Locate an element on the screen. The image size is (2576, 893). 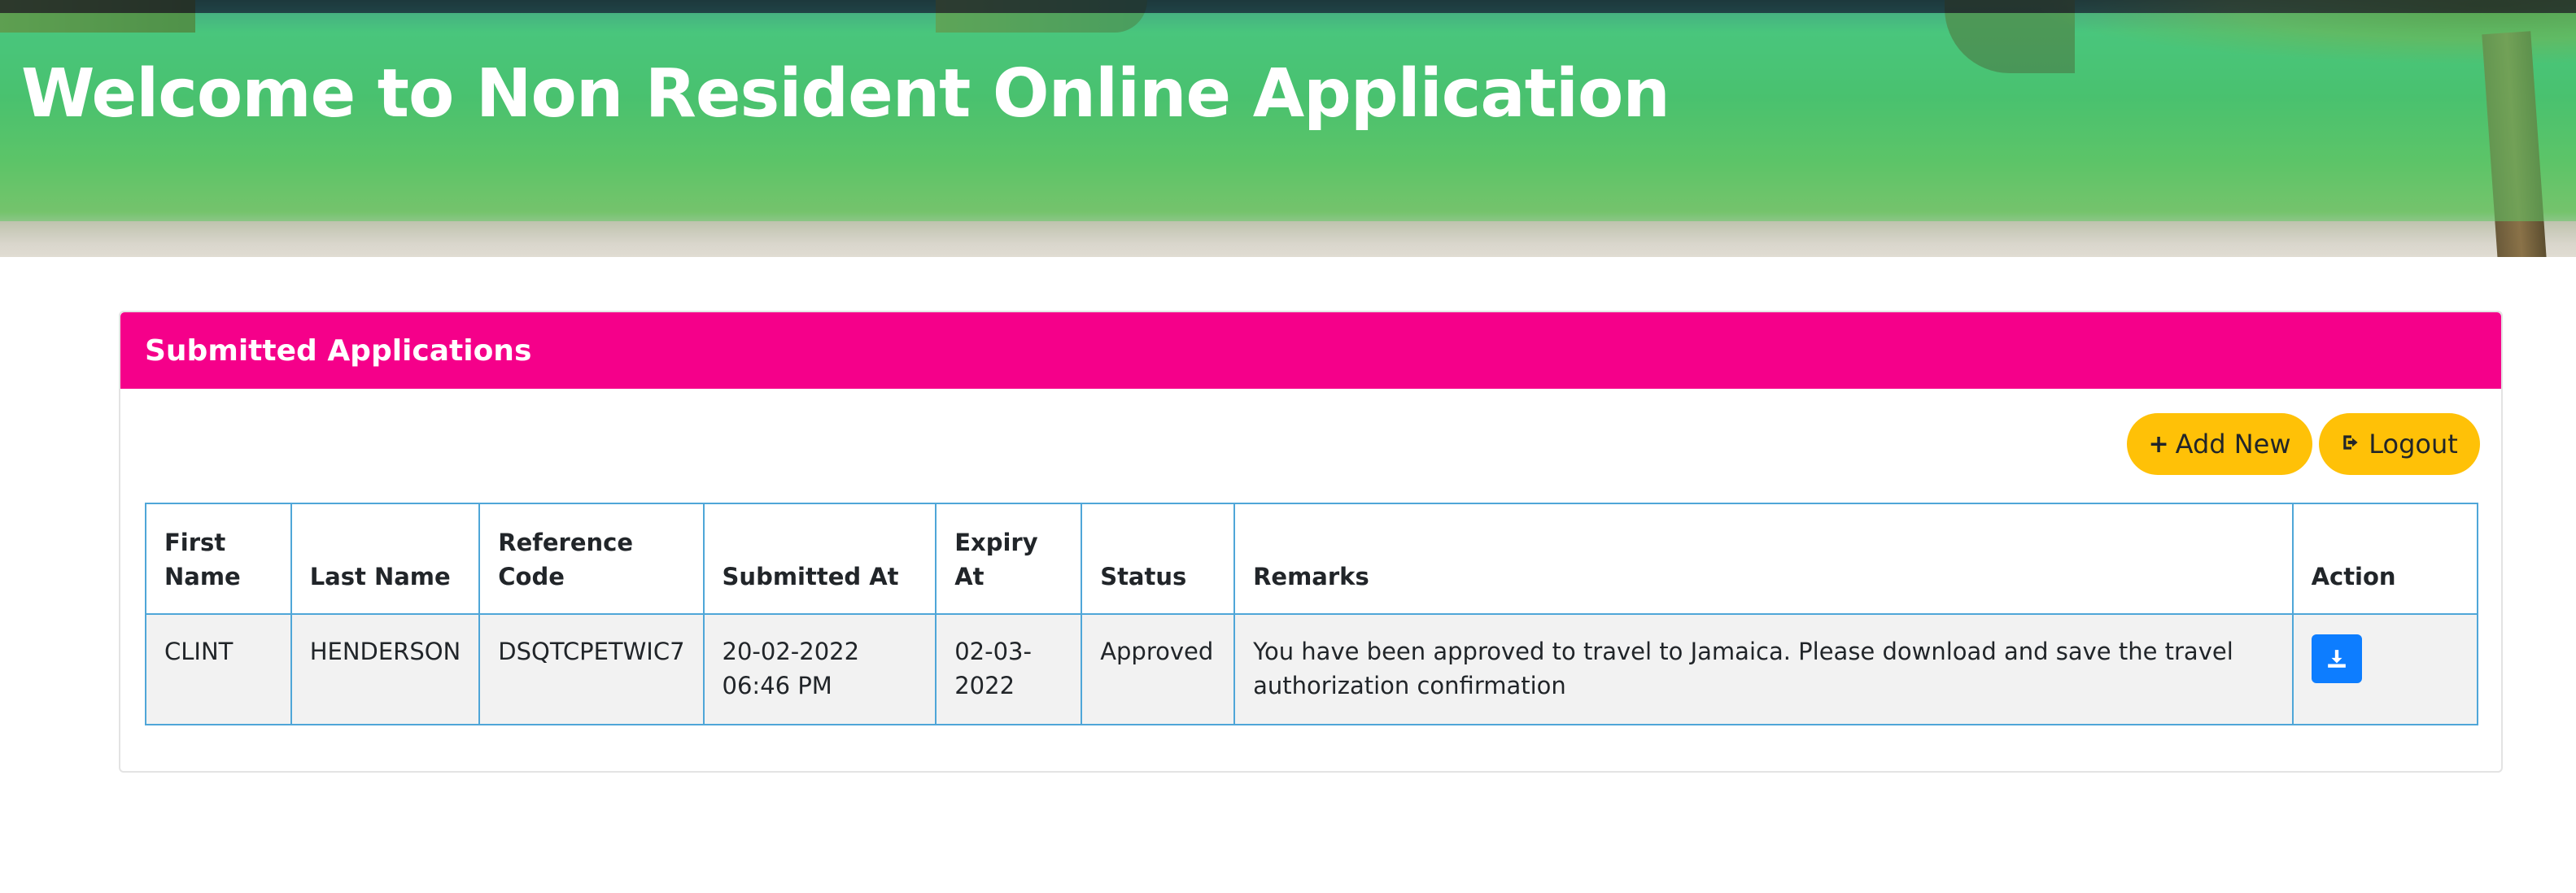
cell-first-name: CLINT is located at coordinates (218, 669).